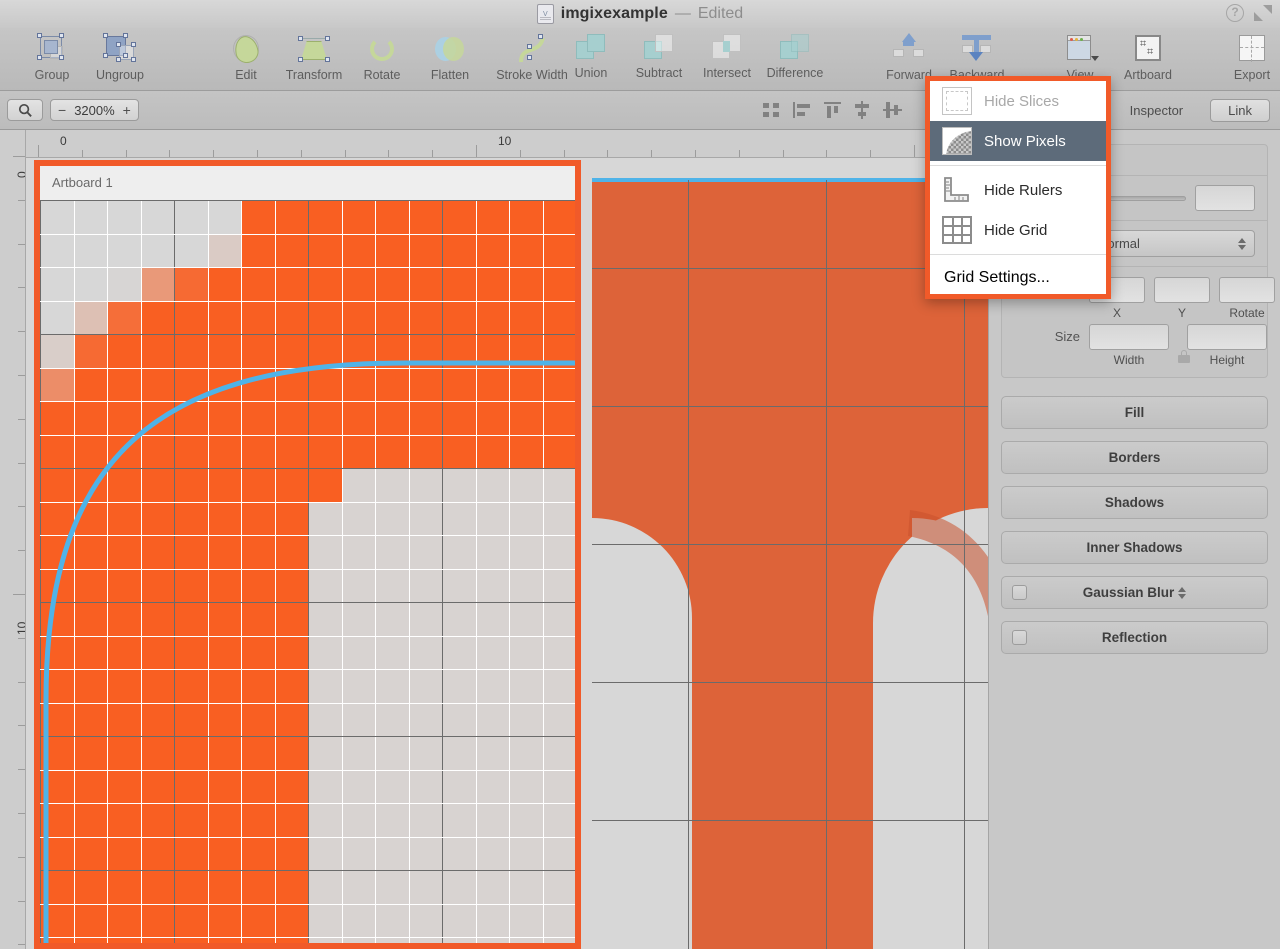 Image resolution: width=1280 pixels, height=949 pixels. I want to click on fill-button: Fill, so click(1134, 412).